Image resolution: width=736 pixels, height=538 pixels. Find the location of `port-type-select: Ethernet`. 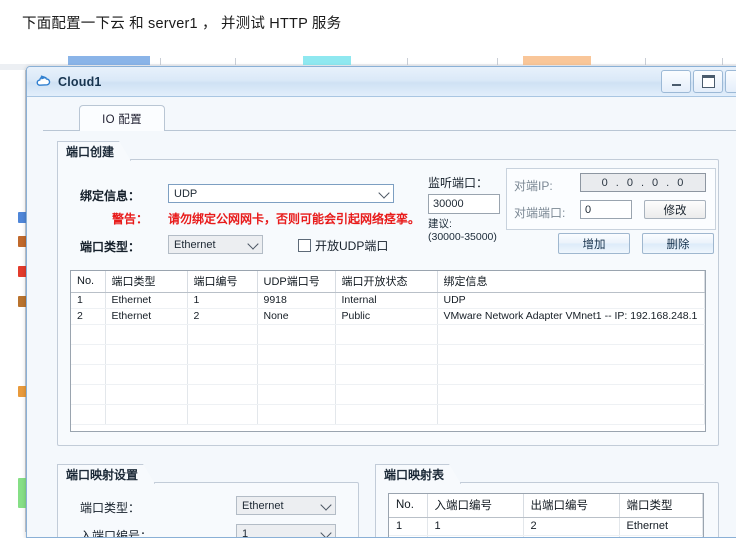

port-type-select: Ethernet is located at coordinates (215, 244).